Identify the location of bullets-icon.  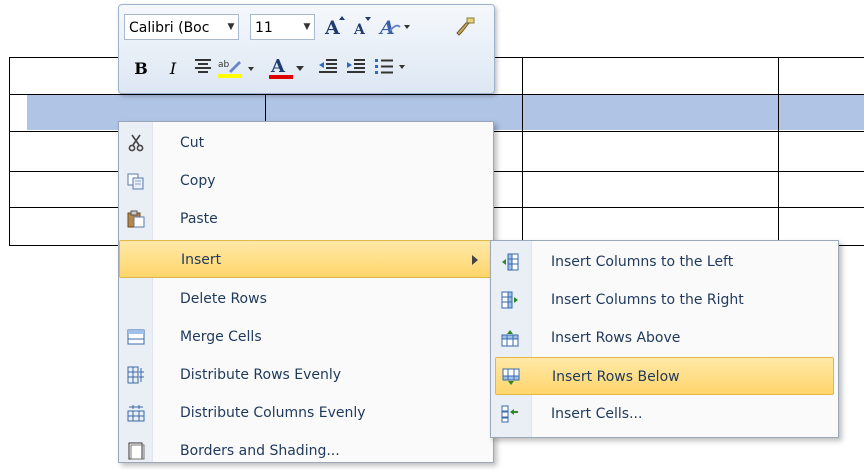
(392, 69).